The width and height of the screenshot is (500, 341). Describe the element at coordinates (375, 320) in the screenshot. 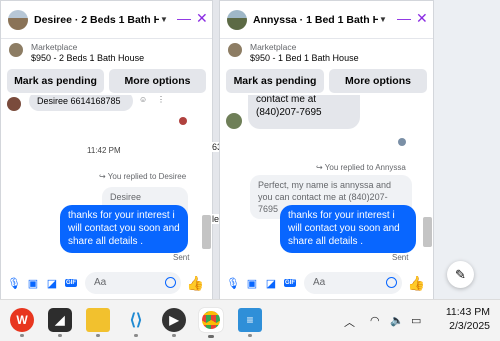

I see `wifi-icon: ◠` at that location.